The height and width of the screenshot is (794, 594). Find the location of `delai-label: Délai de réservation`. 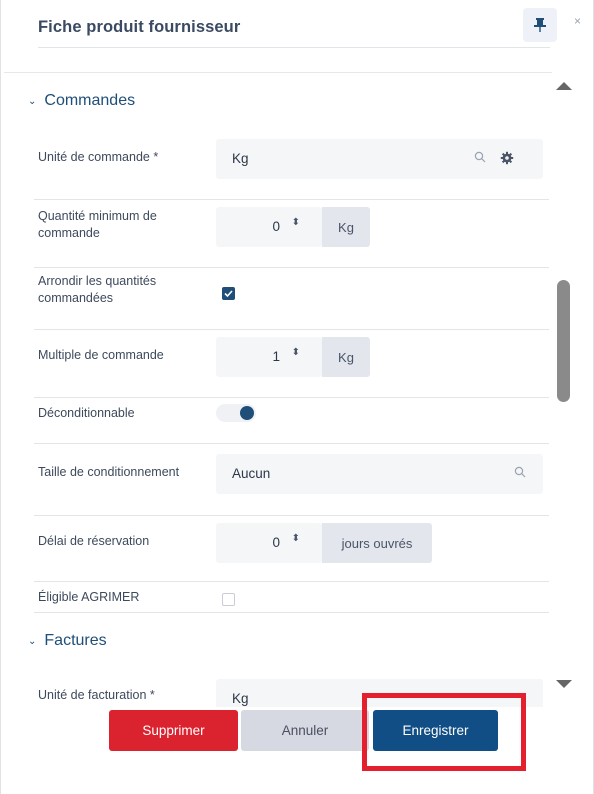

delai-label: Délai de réservation is located at coordinates (94, 541).